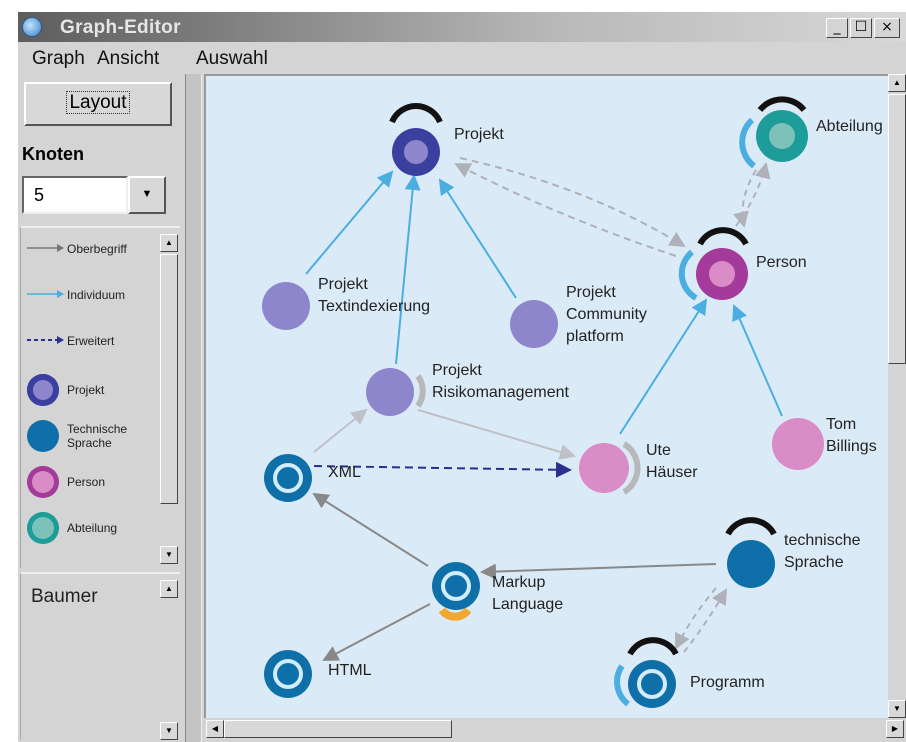 The width and height of the screenshot is (906, 742). Describe the element at coordinates (75, 195) in the screenshot. I see `knoten-select: 5` at that location.